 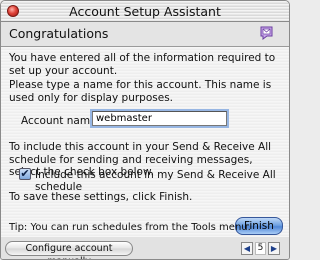 What do you see at coordinates (266, 33) in the screenshot?
I see `entourage-logo-icon` at bounding box center [266, 33].